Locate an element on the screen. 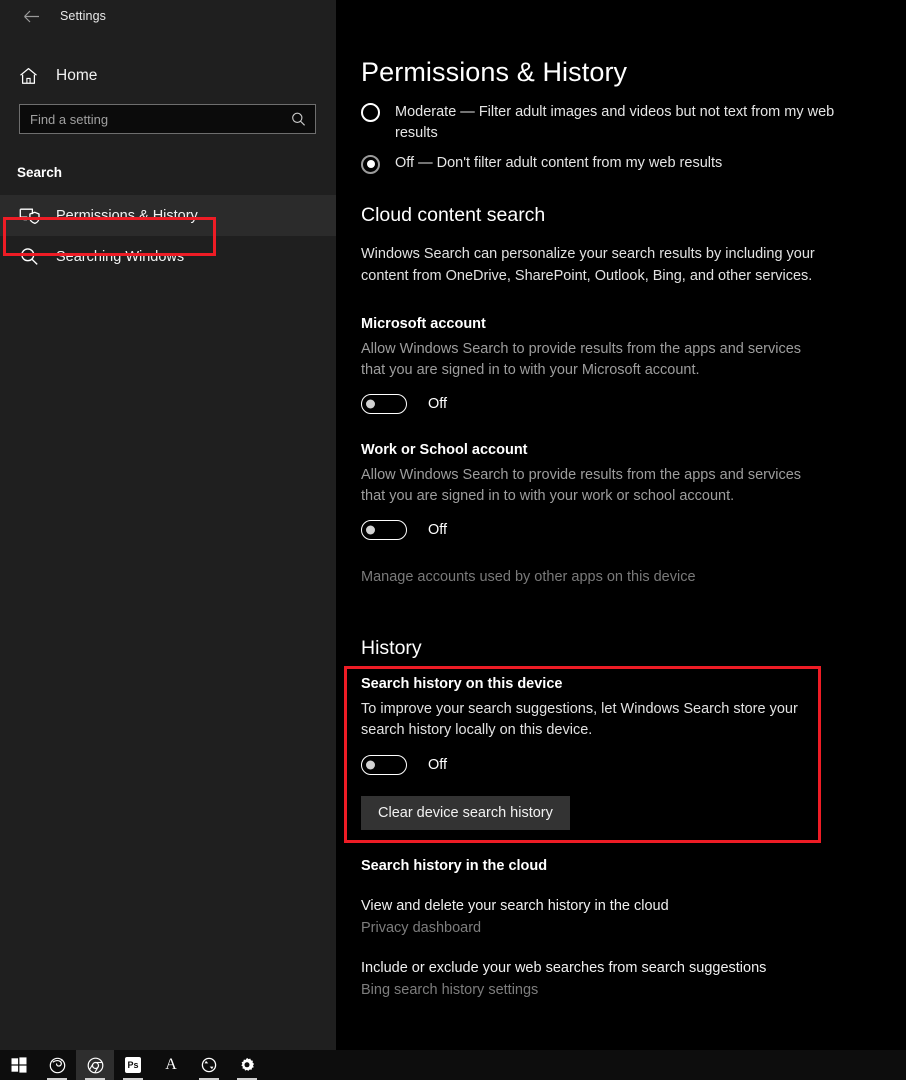 This screenshot has height=1080, width=906. microsoft-account-toggle-state: Off is located at coordinates (438, 403).